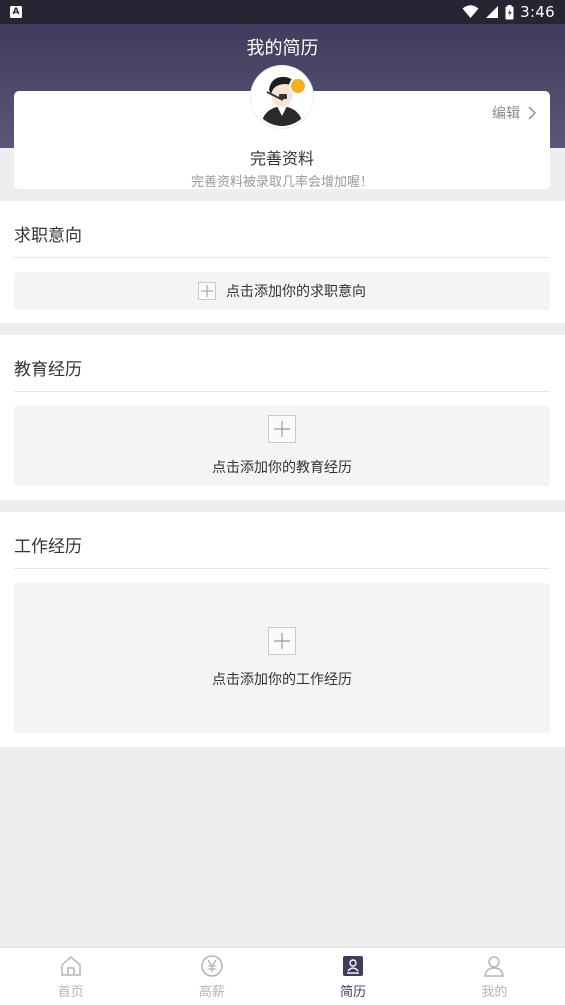  I want to click on edit-label: 编辑, so click(506, 114).